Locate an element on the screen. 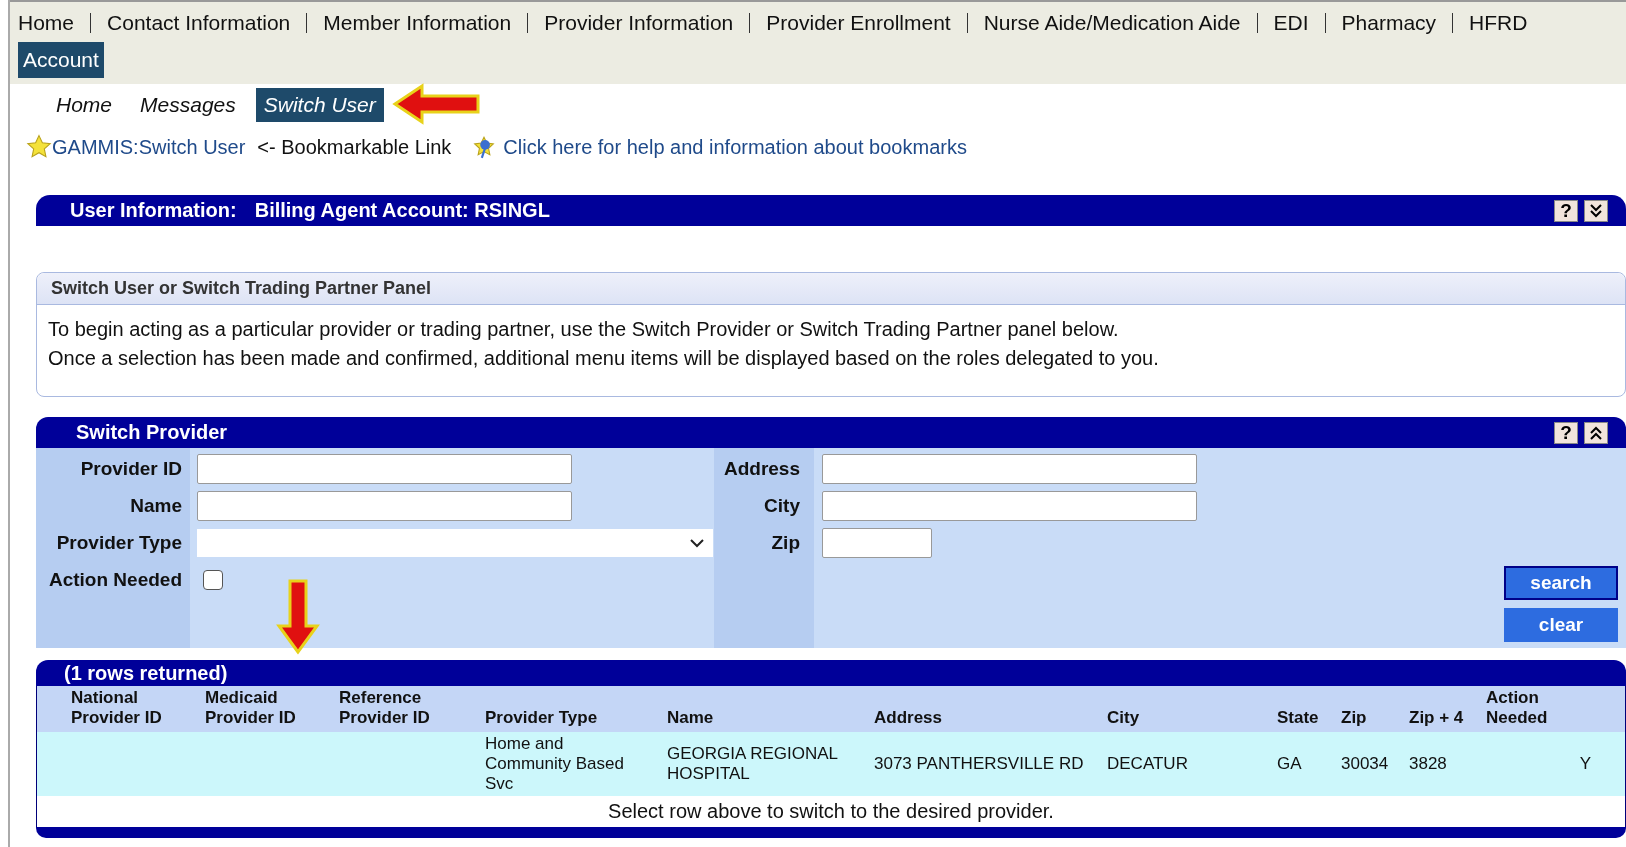 This screenshot has width=1626, height=847. form-button: search is located at coordinates (1561, 583).